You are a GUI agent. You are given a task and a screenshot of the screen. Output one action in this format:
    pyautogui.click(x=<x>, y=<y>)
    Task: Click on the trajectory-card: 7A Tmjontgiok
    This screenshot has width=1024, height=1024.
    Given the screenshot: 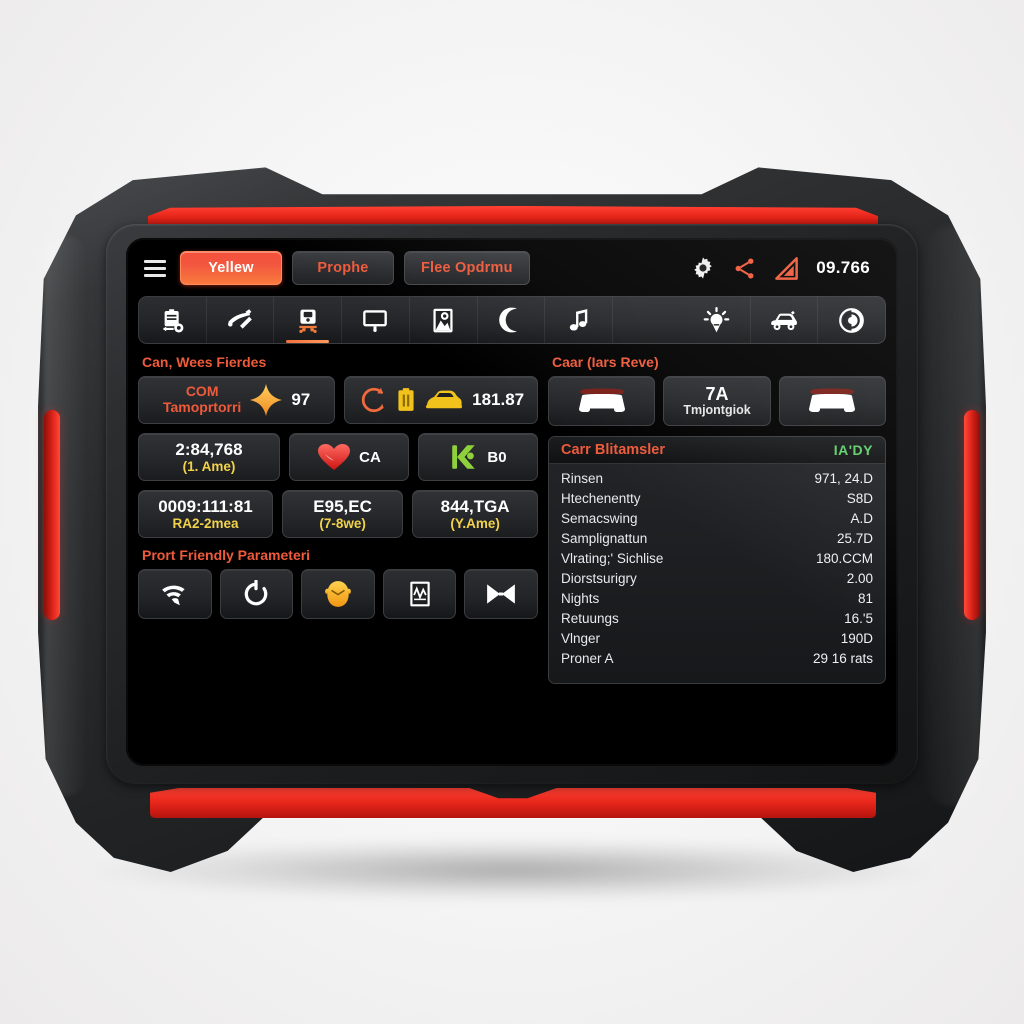 What is the action you would take?
    pyautogui.click(x=717, y=401)
    